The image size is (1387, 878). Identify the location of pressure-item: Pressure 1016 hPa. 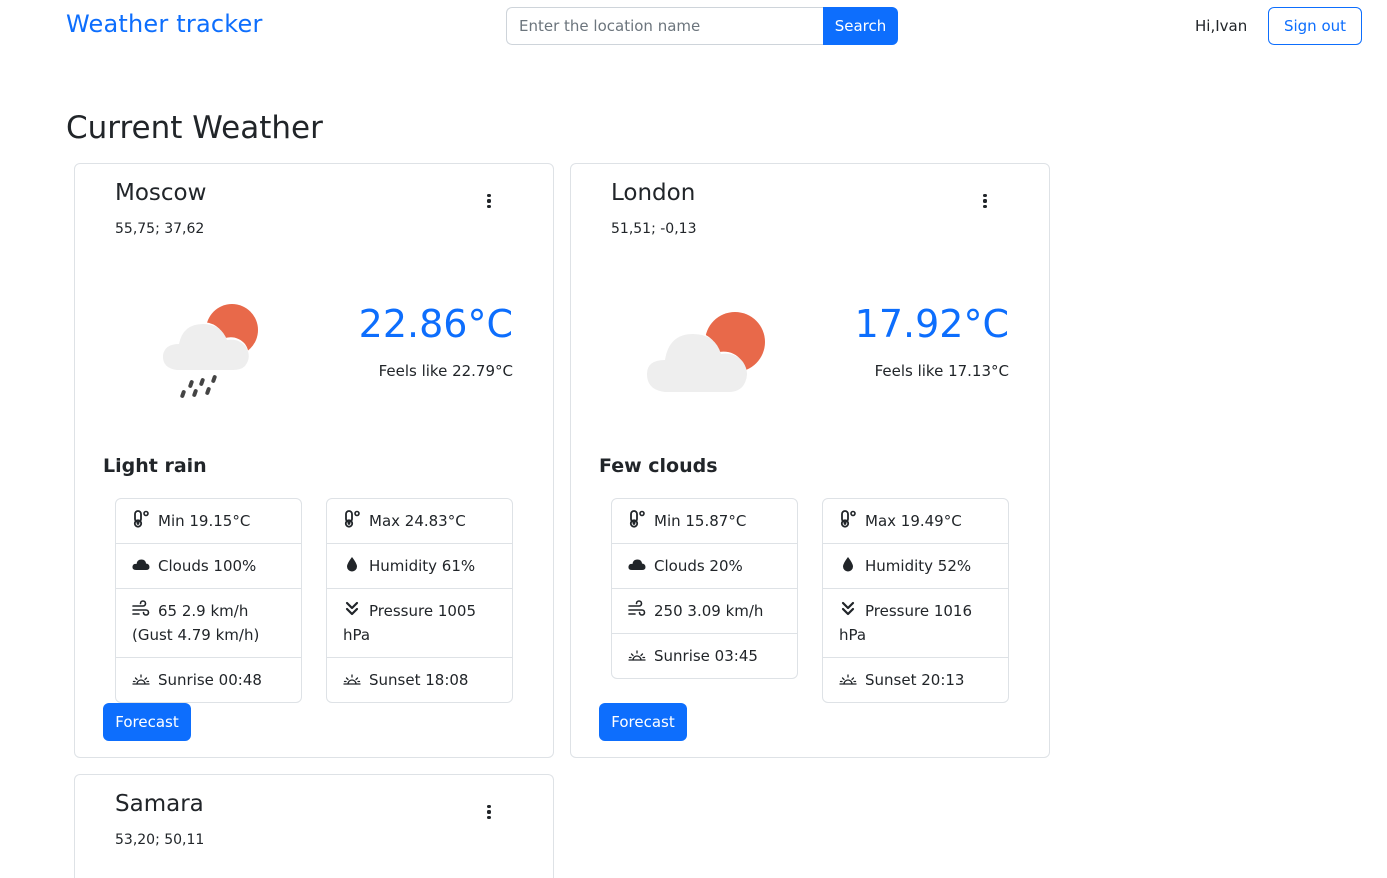
(915, 622).